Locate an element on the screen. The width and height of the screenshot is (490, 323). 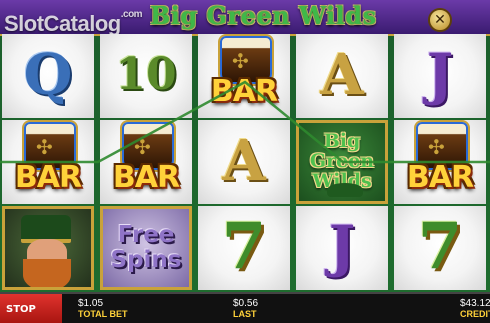
credit-value: $43.12 is located at coordinates (475, 303).